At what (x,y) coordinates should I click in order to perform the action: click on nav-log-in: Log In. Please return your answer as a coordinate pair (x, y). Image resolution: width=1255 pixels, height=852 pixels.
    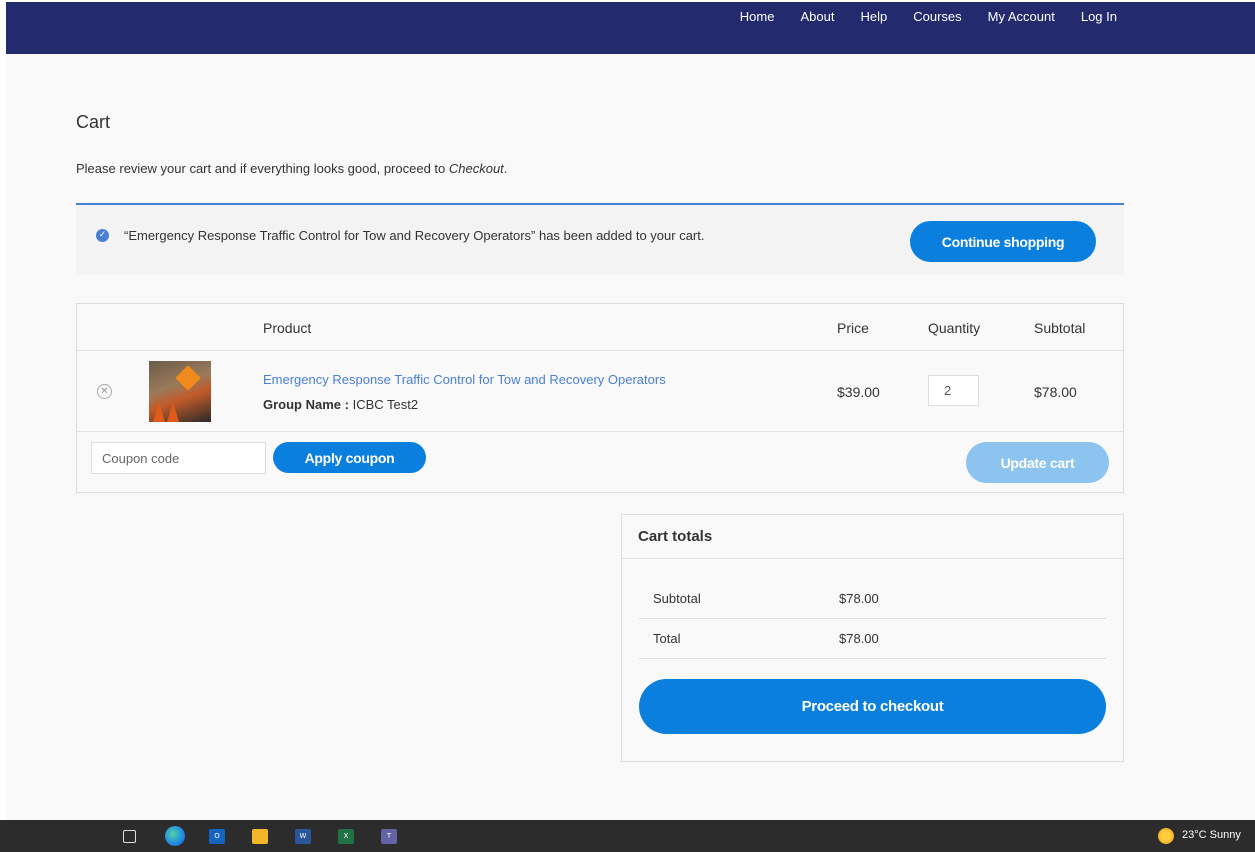
    Looking at the image, I should click on (1099, 16).